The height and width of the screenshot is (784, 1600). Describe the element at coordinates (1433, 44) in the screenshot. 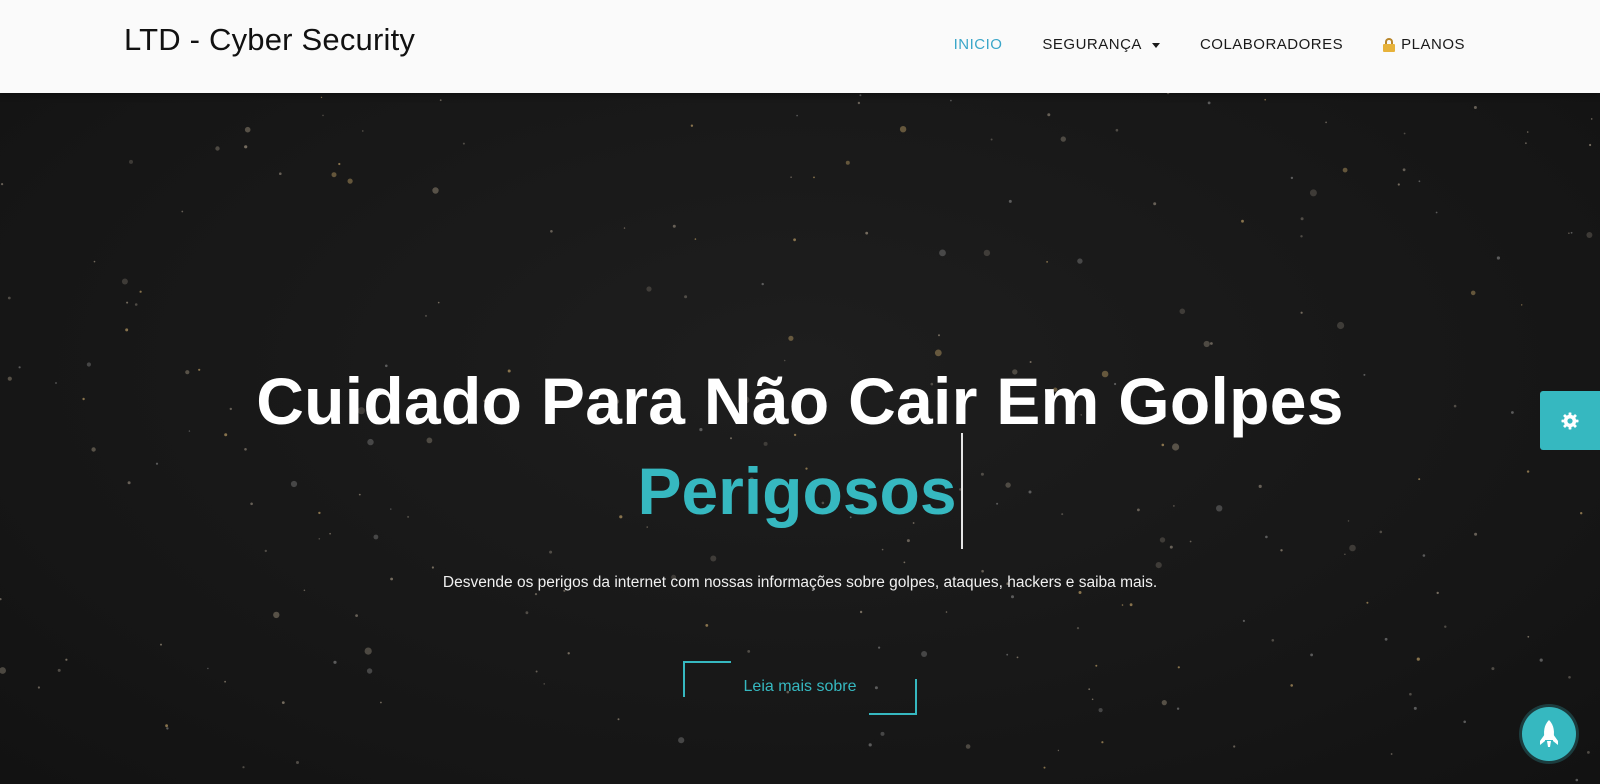

I see `nav-item-label: PLANOS` at that location.